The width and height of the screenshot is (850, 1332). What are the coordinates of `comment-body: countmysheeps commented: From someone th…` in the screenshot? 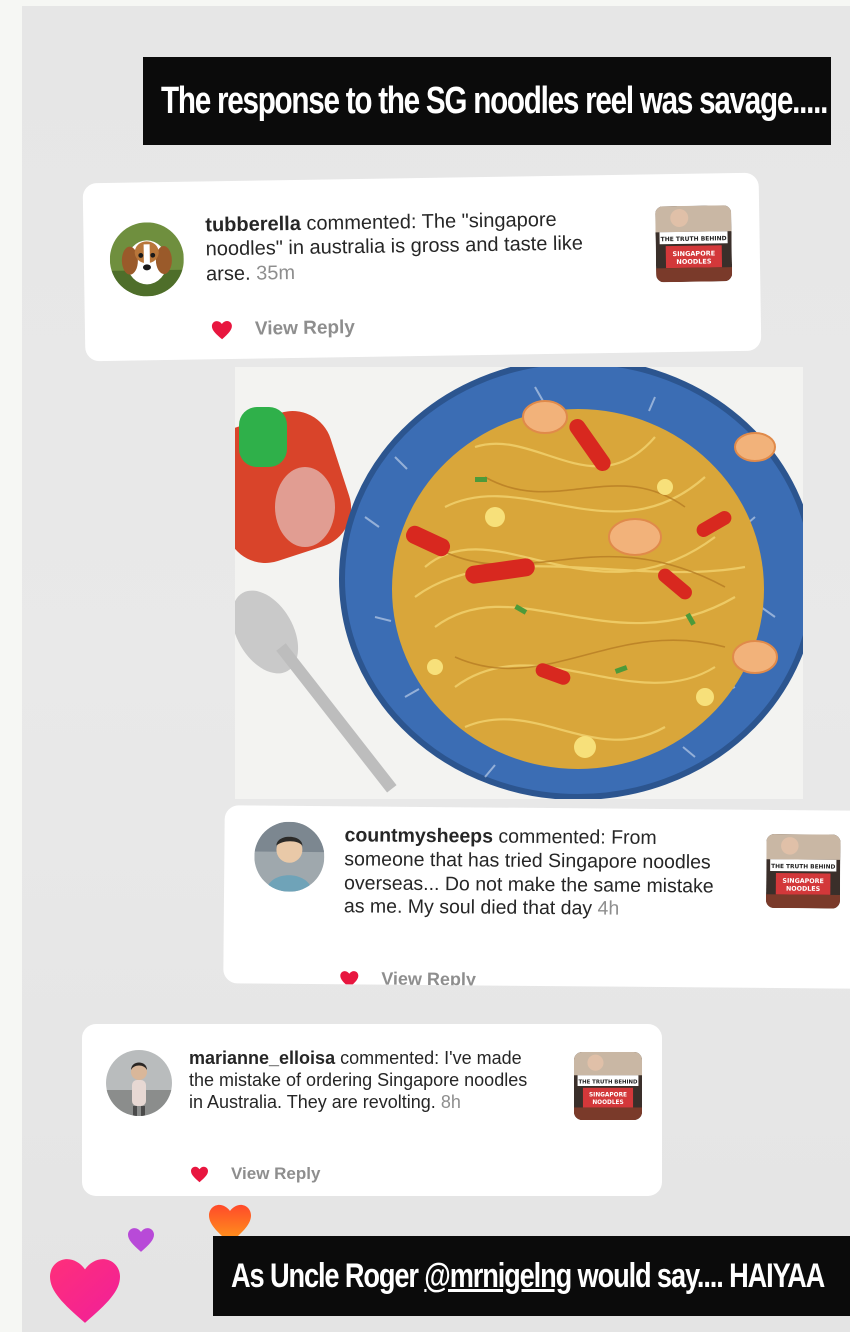 It's located at (542, 873).